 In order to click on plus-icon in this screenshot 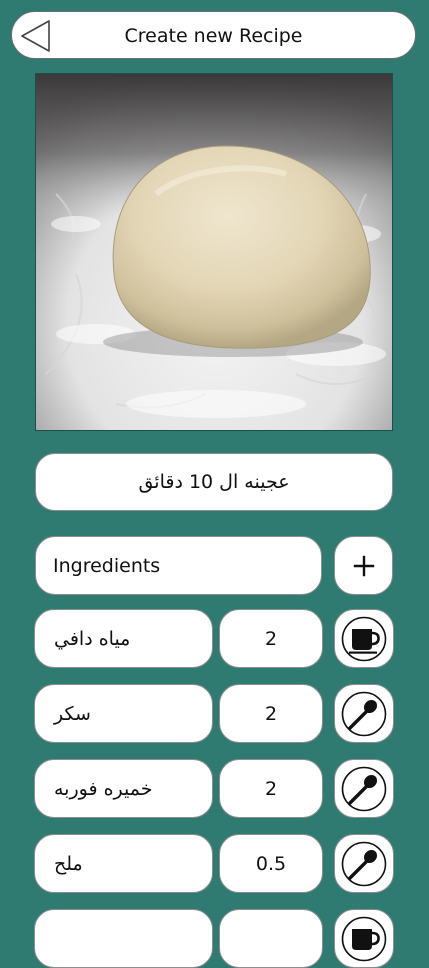, I will do `click(363, 565)`.